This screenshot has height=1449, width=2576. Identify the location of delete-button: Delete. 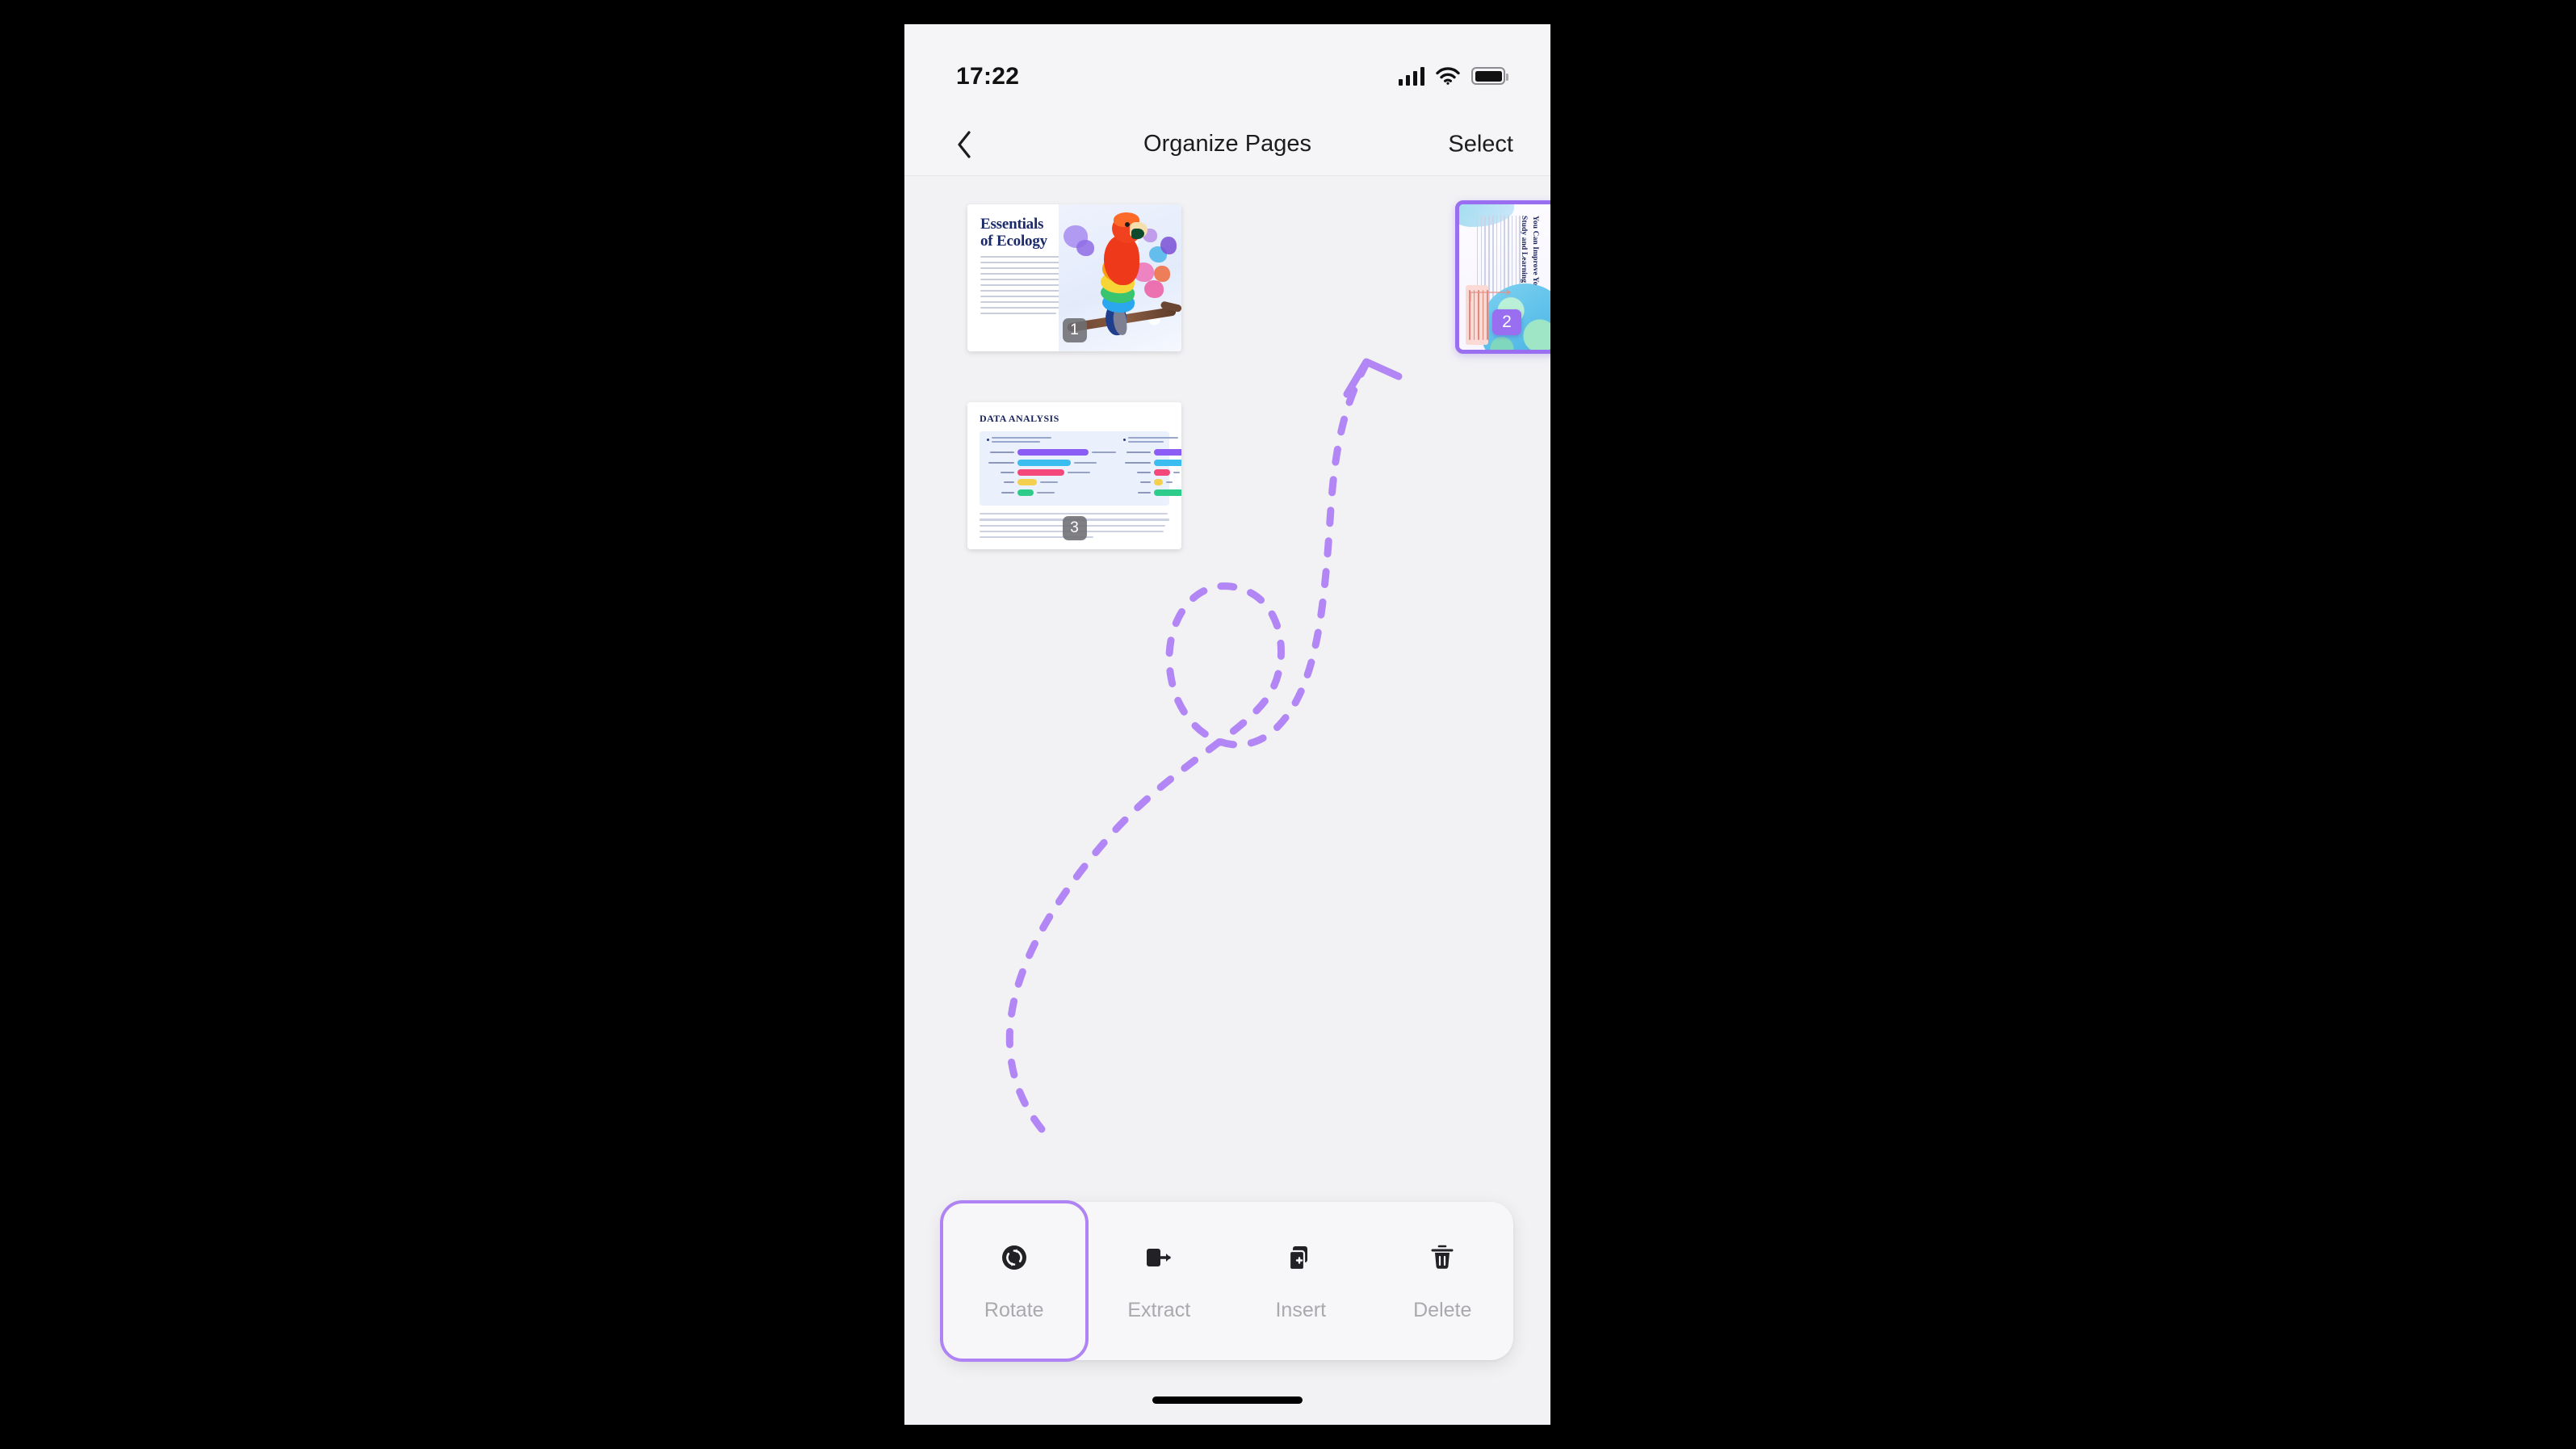
(1443, 1281).